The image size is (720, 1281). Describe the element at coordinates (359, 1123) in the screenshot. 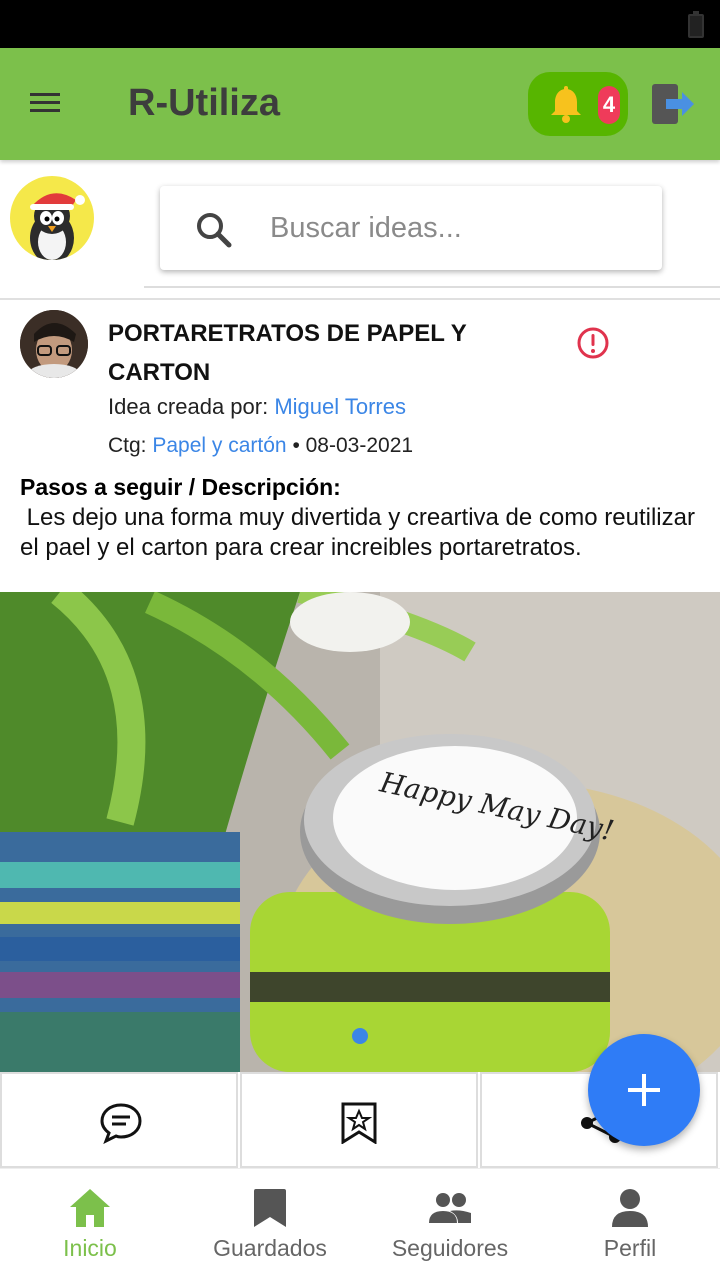

I see `bookmark-star-icon` at that location.